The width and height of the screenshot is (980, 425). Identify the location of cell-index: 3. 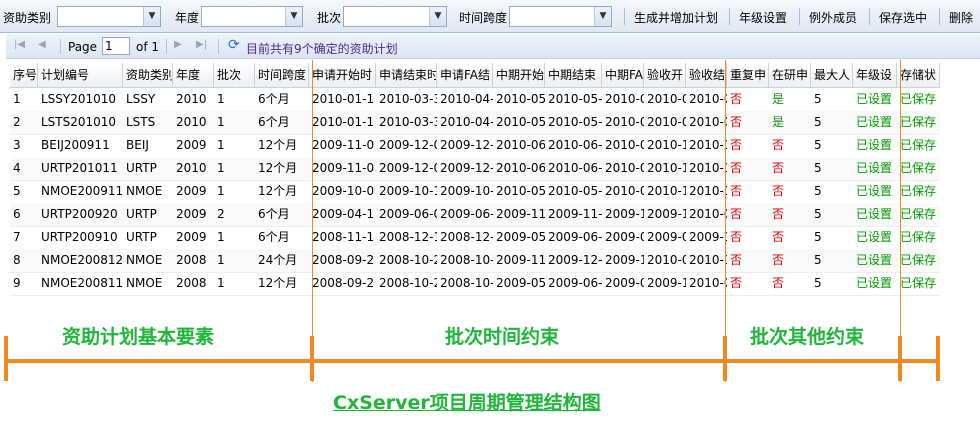
(17, 145).